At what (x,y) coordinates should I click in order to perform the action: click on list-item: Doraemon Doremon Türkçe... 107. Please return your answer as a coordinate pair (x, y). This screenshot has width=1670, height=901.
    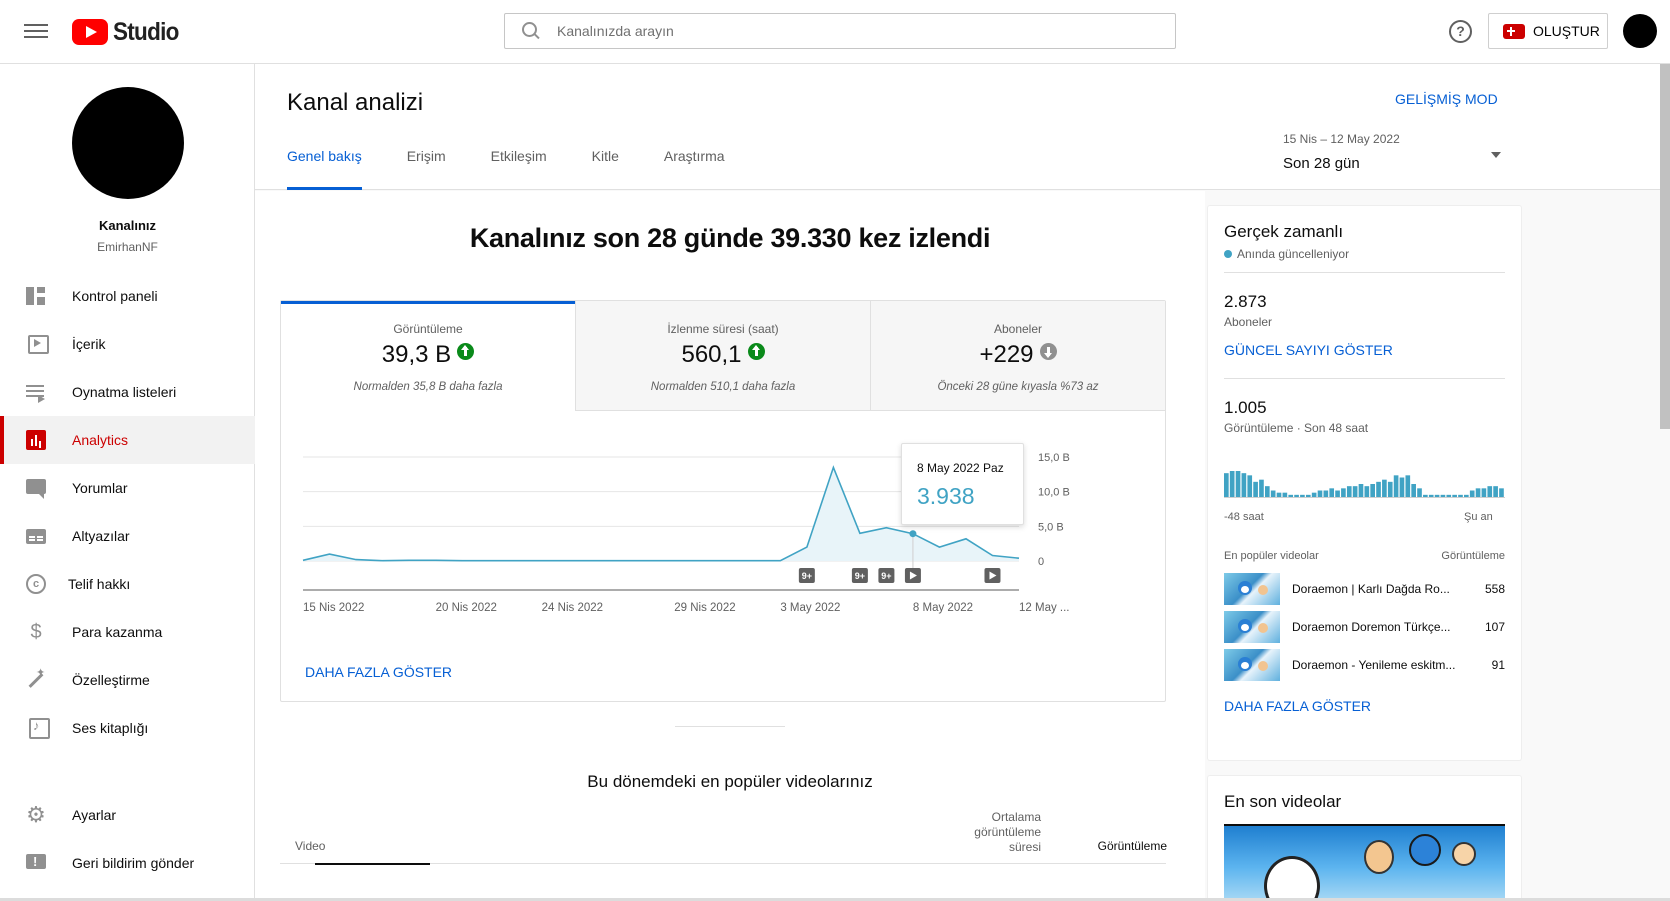
    Looking at the image, I should click on (1364, 627).